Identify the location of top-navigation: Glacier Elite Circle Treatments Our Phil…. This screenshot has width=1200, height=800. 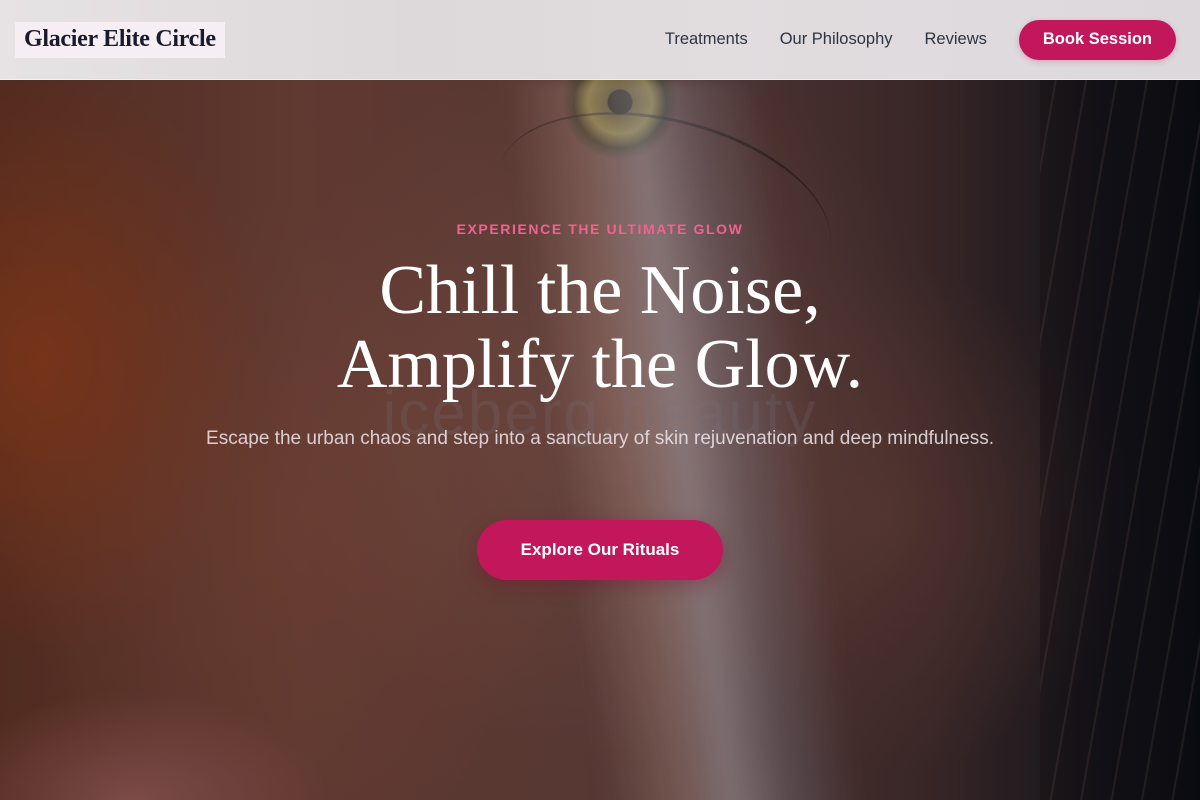
(600, 40).